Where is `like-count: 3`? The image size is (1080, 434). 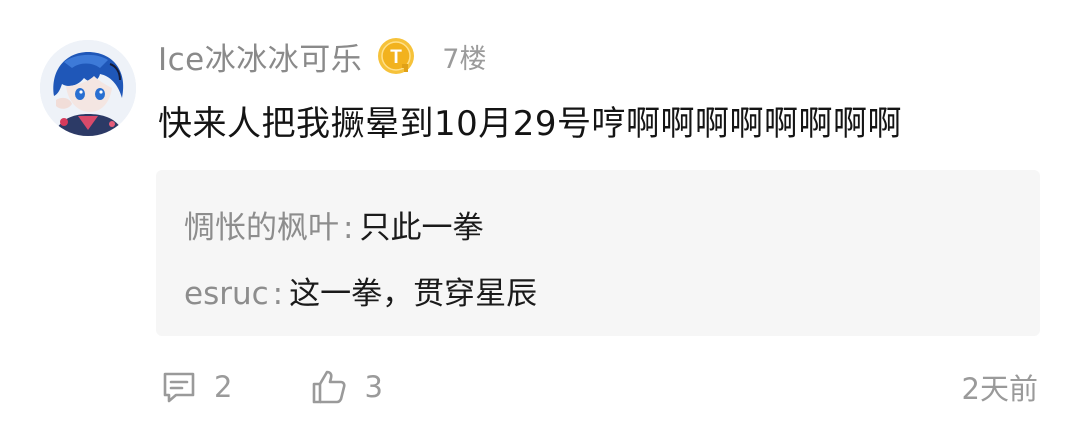
like-count: 3 is located at coordinates (373, 387).